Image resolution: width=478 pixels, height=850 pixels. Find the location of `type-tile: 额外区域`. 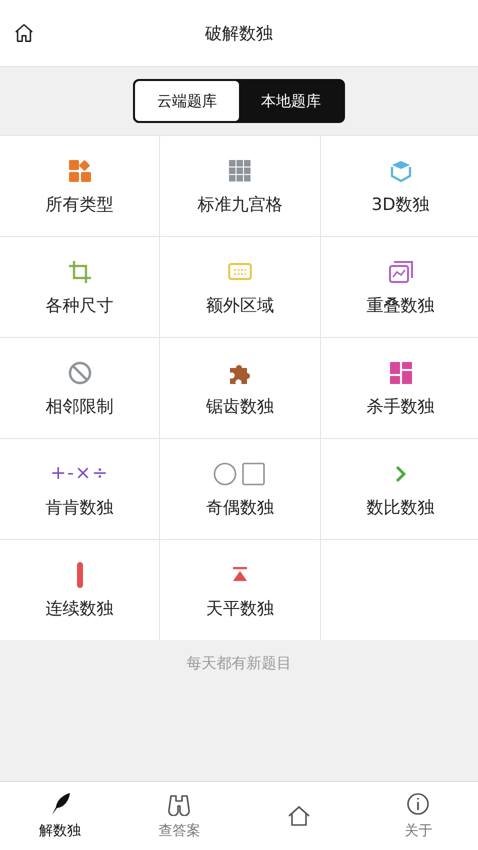

type-tile: 额外区域 is located at coordinates (240, 287).